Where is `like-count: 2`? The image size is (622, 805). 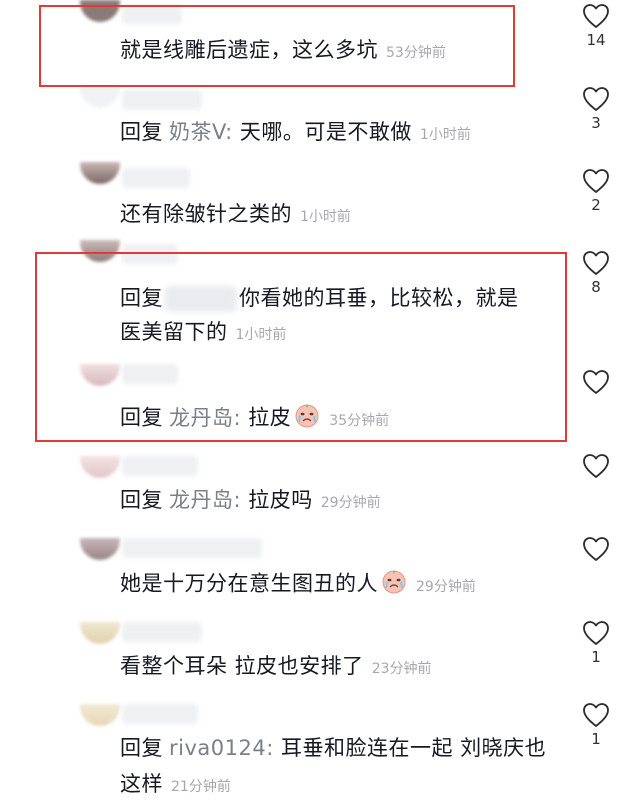 like-count: 2 is located at coordinates (596, 205).